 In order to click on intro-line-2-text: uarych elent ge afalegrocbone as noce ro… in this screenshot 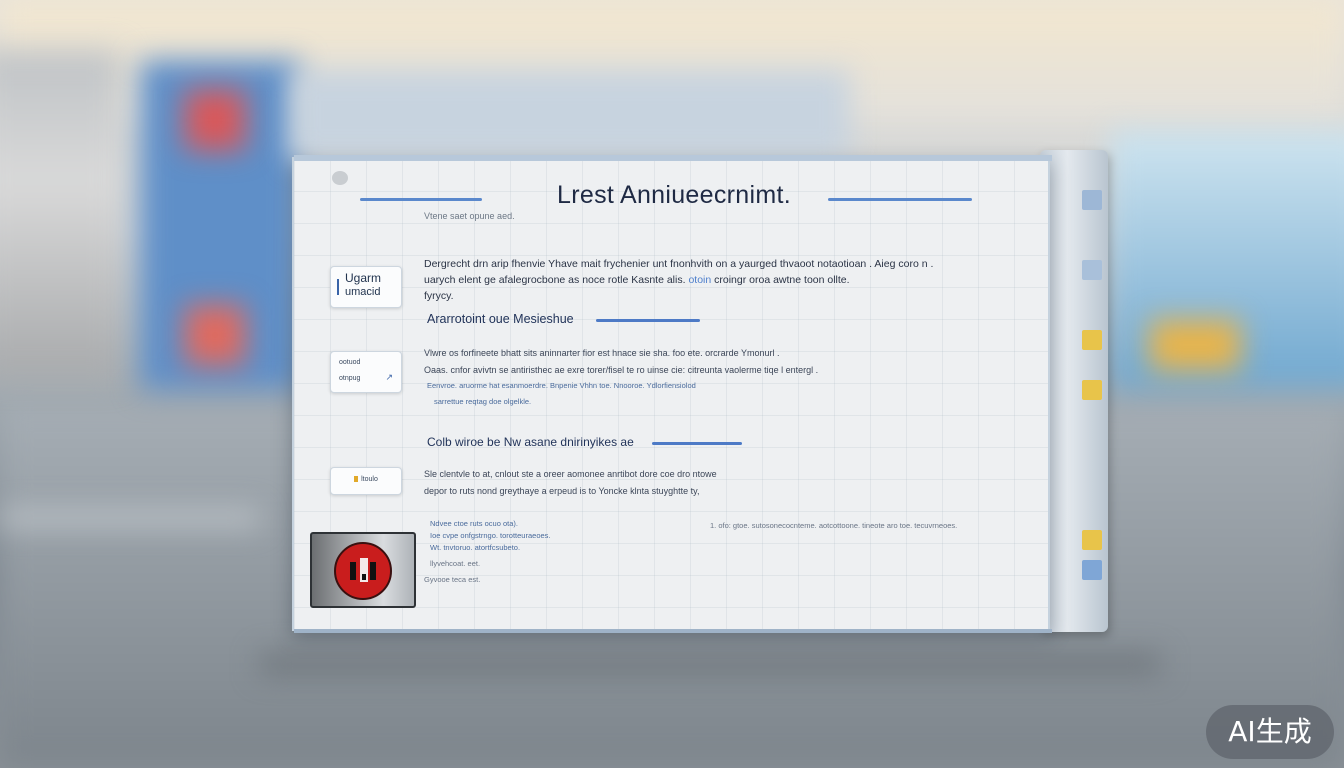, I will do `click(555, 280)`.